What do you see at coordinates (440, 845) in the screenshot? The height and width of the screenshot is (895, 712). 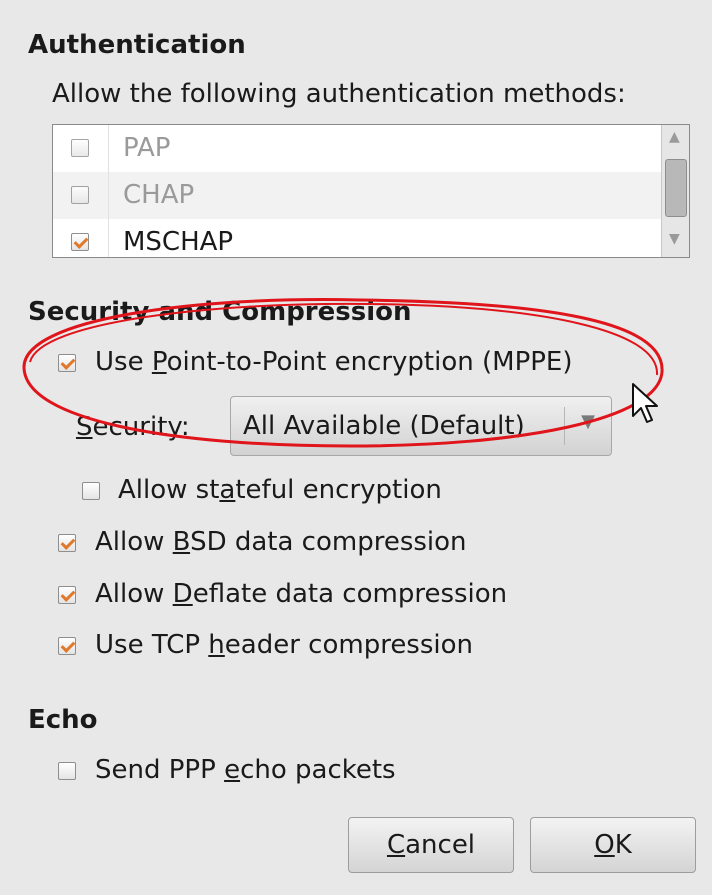 I see `cancel-label-post: ancel` at bounding box center [440, 845].